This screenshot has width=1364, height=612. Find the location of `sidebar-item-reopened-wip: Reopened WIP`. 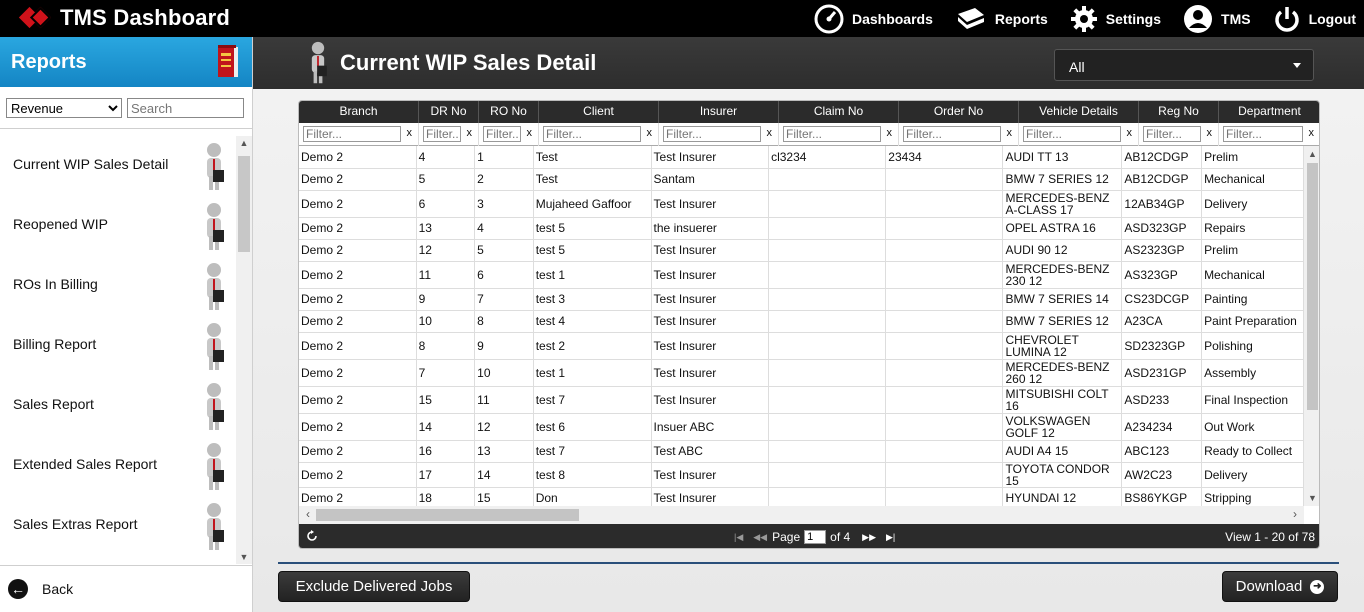

sidebar-item-reopened-wip: Reopened WIP is located at coordinates (118, 226).